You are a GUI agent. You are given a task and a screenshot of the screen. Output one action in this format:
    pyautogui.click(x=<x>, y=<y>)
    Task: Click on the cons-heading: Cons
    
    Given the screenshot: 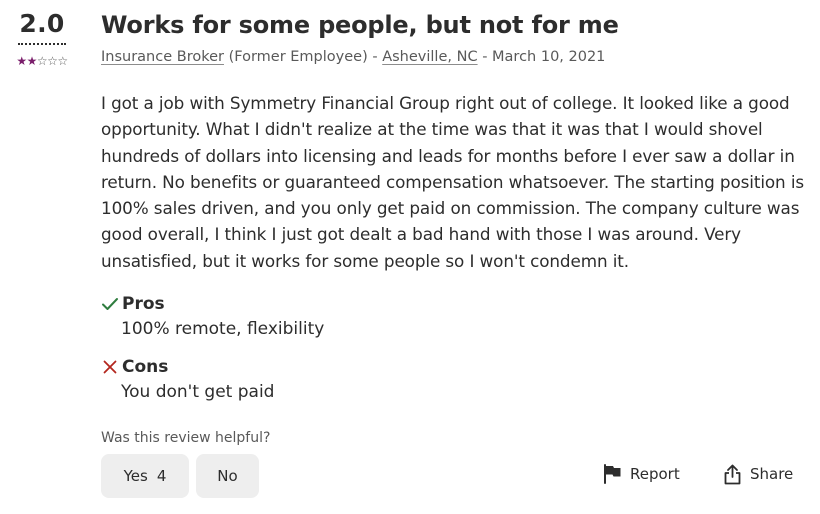 What is the action you would take?
    pyautogui.click(x=145, y=367)
    